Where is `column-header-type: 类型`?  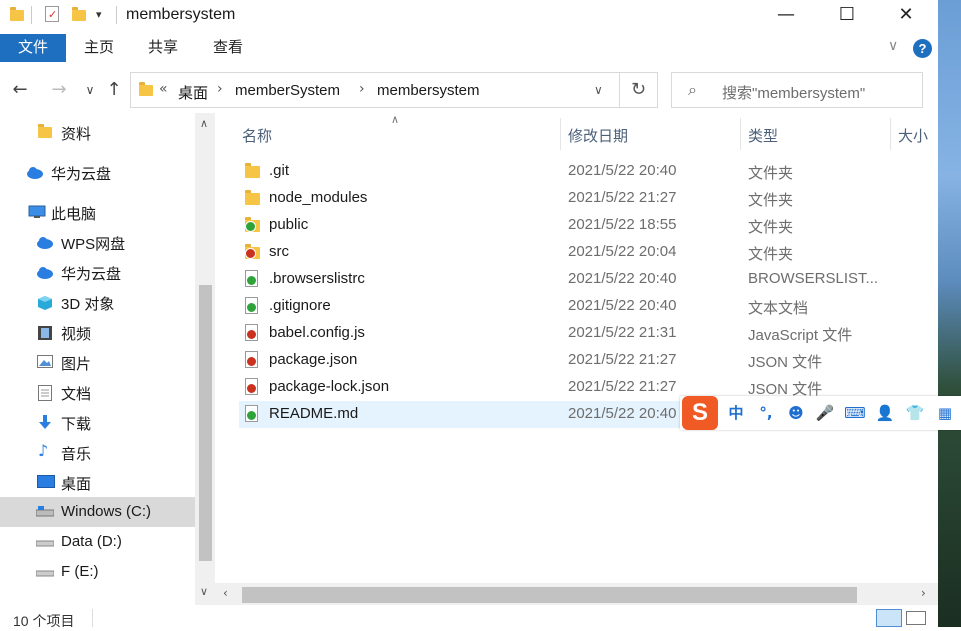 column-header-type: 类型 is located at coordinates (763, 135).